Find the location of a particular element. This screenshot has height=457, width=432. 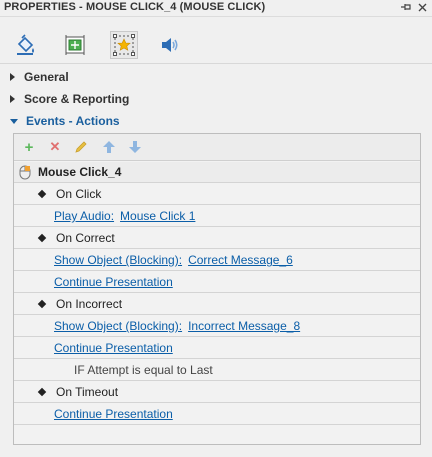

properties-toolbar is located at coordinates (216, 40).